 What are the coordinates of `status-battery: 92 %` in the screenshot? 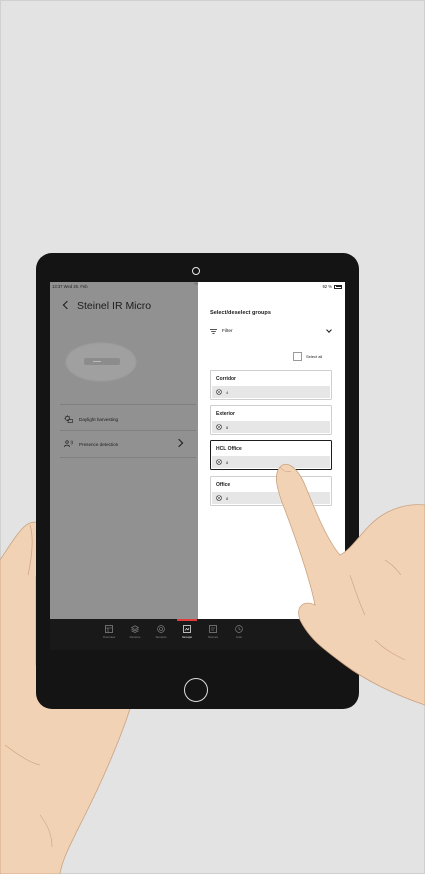 It's located at (332, 286).